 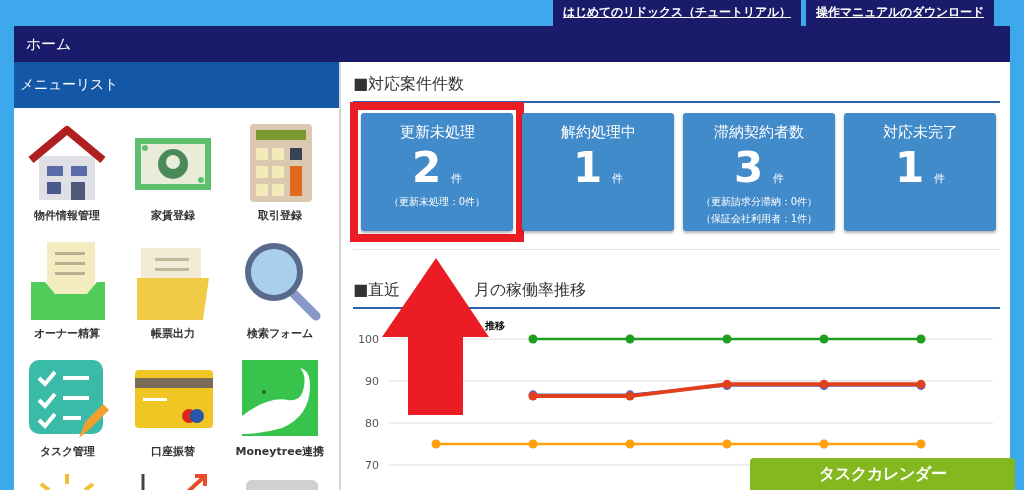 What do you see at coordinates (426, 168) in the screenshot?
I see `card-count: 2` at bounding box center [426, 168].